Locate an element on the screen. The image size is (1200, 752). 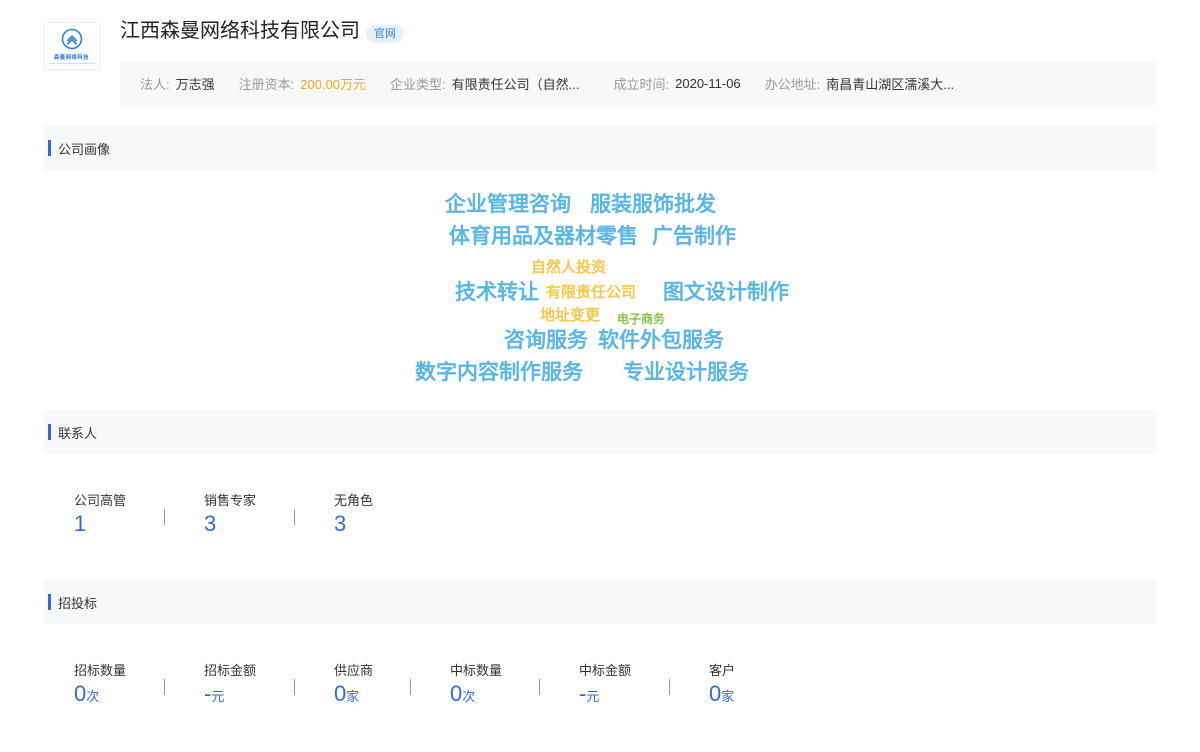
stat-tender-amount: 招标金额 -元 is located at coordinates (239, 686).